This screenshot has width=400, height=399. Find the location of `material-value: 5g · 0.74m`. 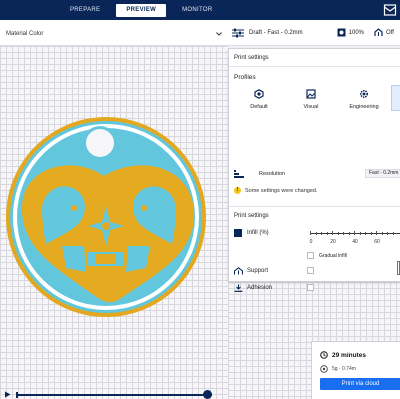

material-value: 5g · 0.74m is located at coordinates (344, 369).